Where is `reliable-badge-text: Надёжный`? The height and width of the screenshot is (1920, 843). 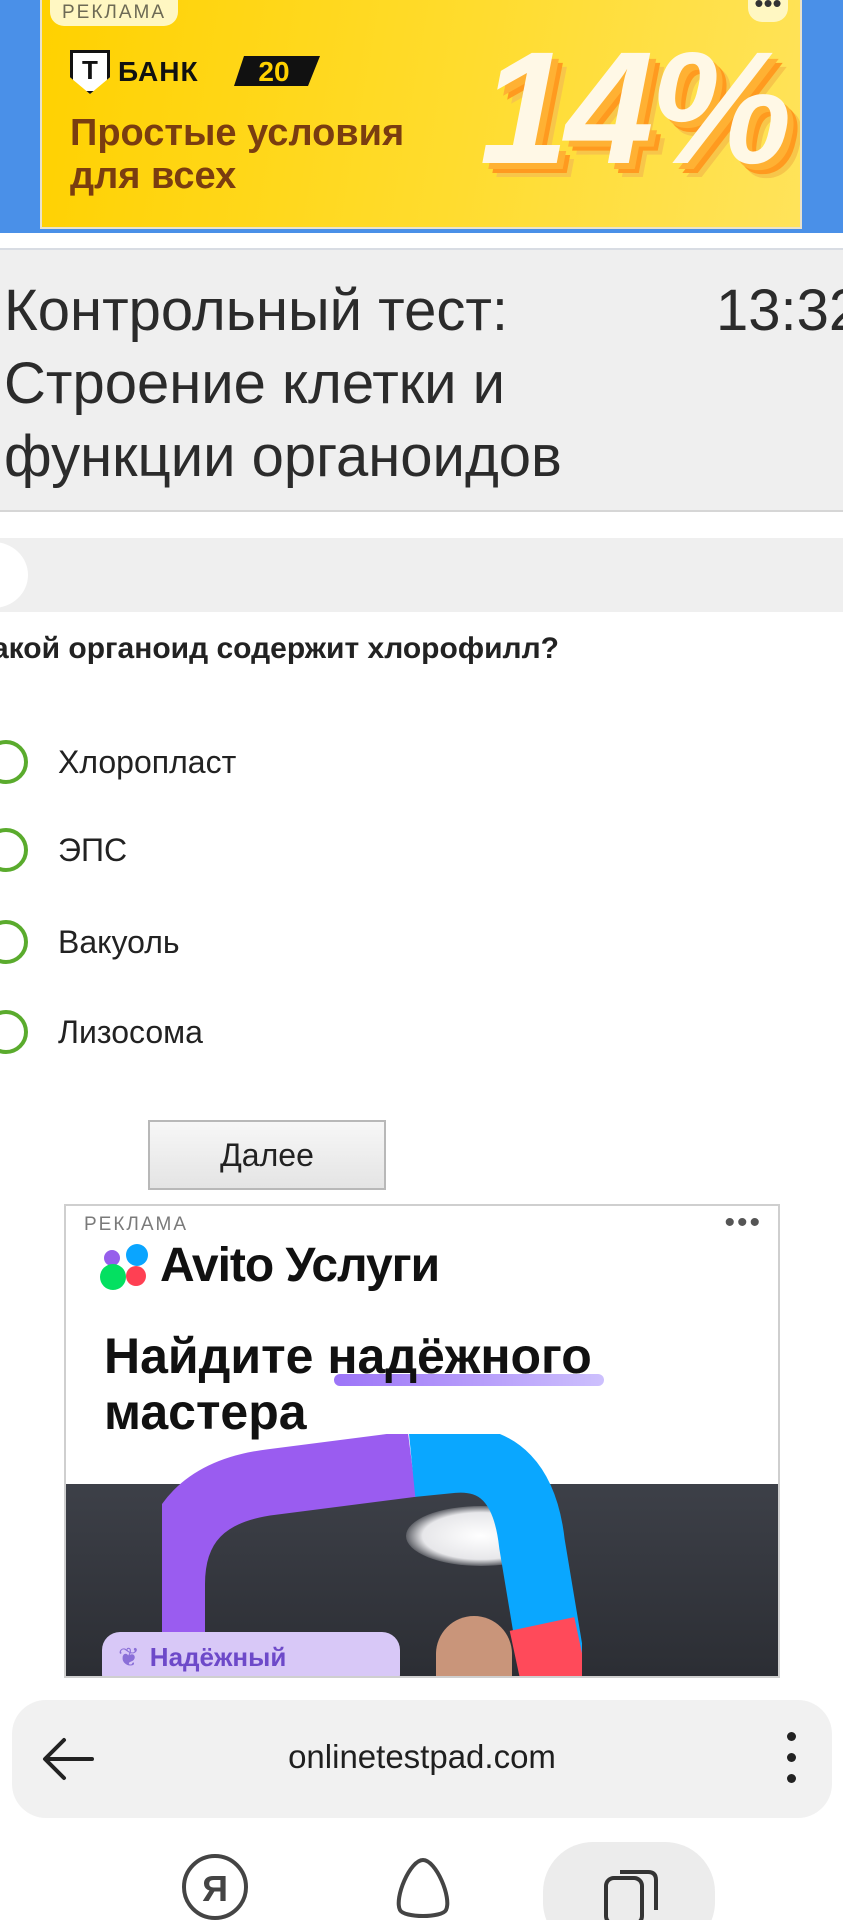 reliable-badge-text: Надёжный is located at coordinates (218, 1657).